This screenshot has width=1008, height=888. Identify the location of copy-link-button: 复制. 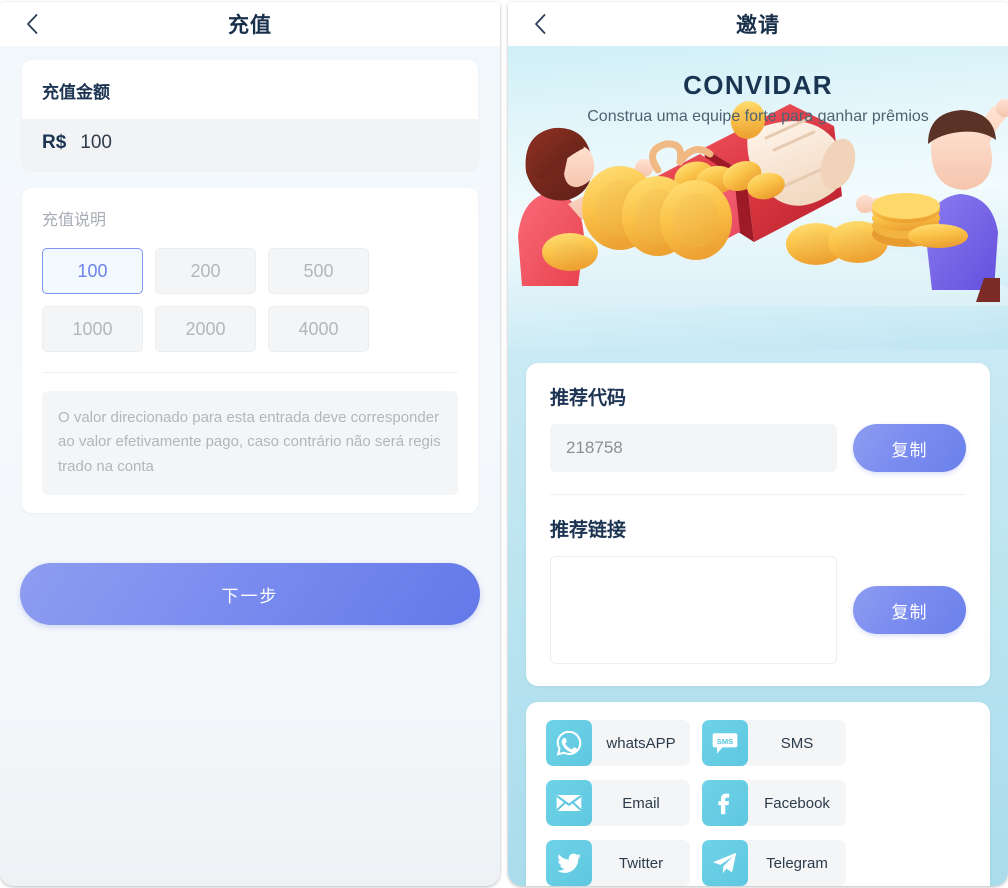
(909, 610).